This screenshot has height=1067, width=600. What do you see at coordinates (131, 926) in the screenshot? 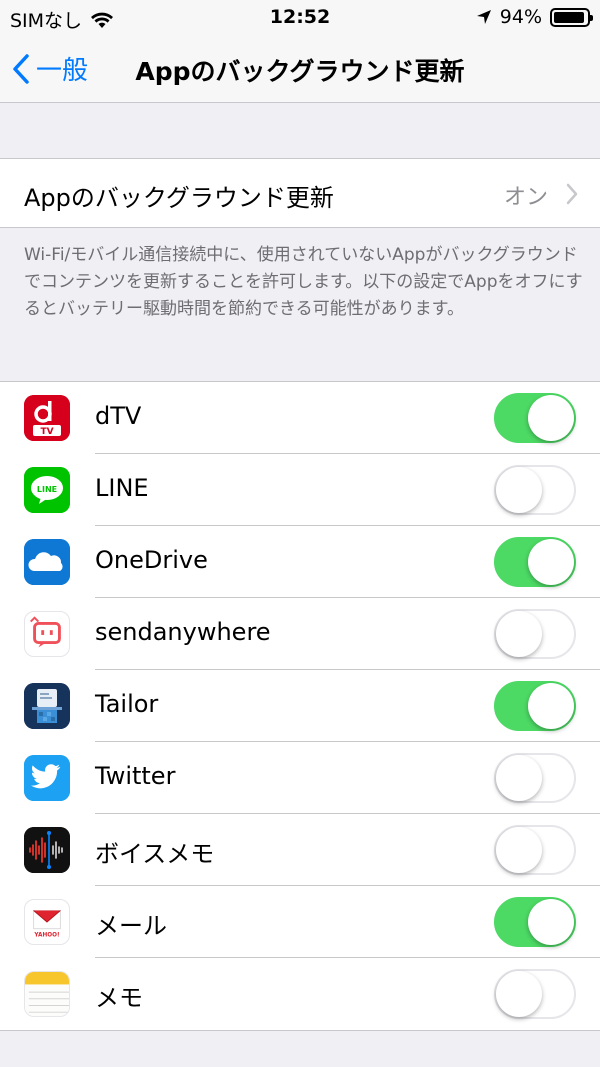
I see `app-name: メール` at bounding box center [131, 926].